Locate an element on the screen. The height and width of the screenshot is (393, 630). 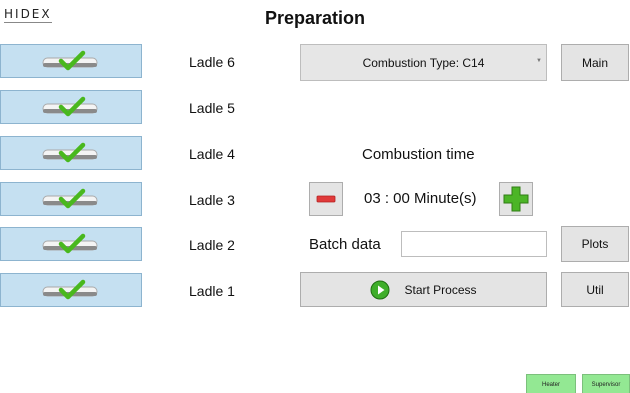
increase-time-button is located at coordinates (516, 199).